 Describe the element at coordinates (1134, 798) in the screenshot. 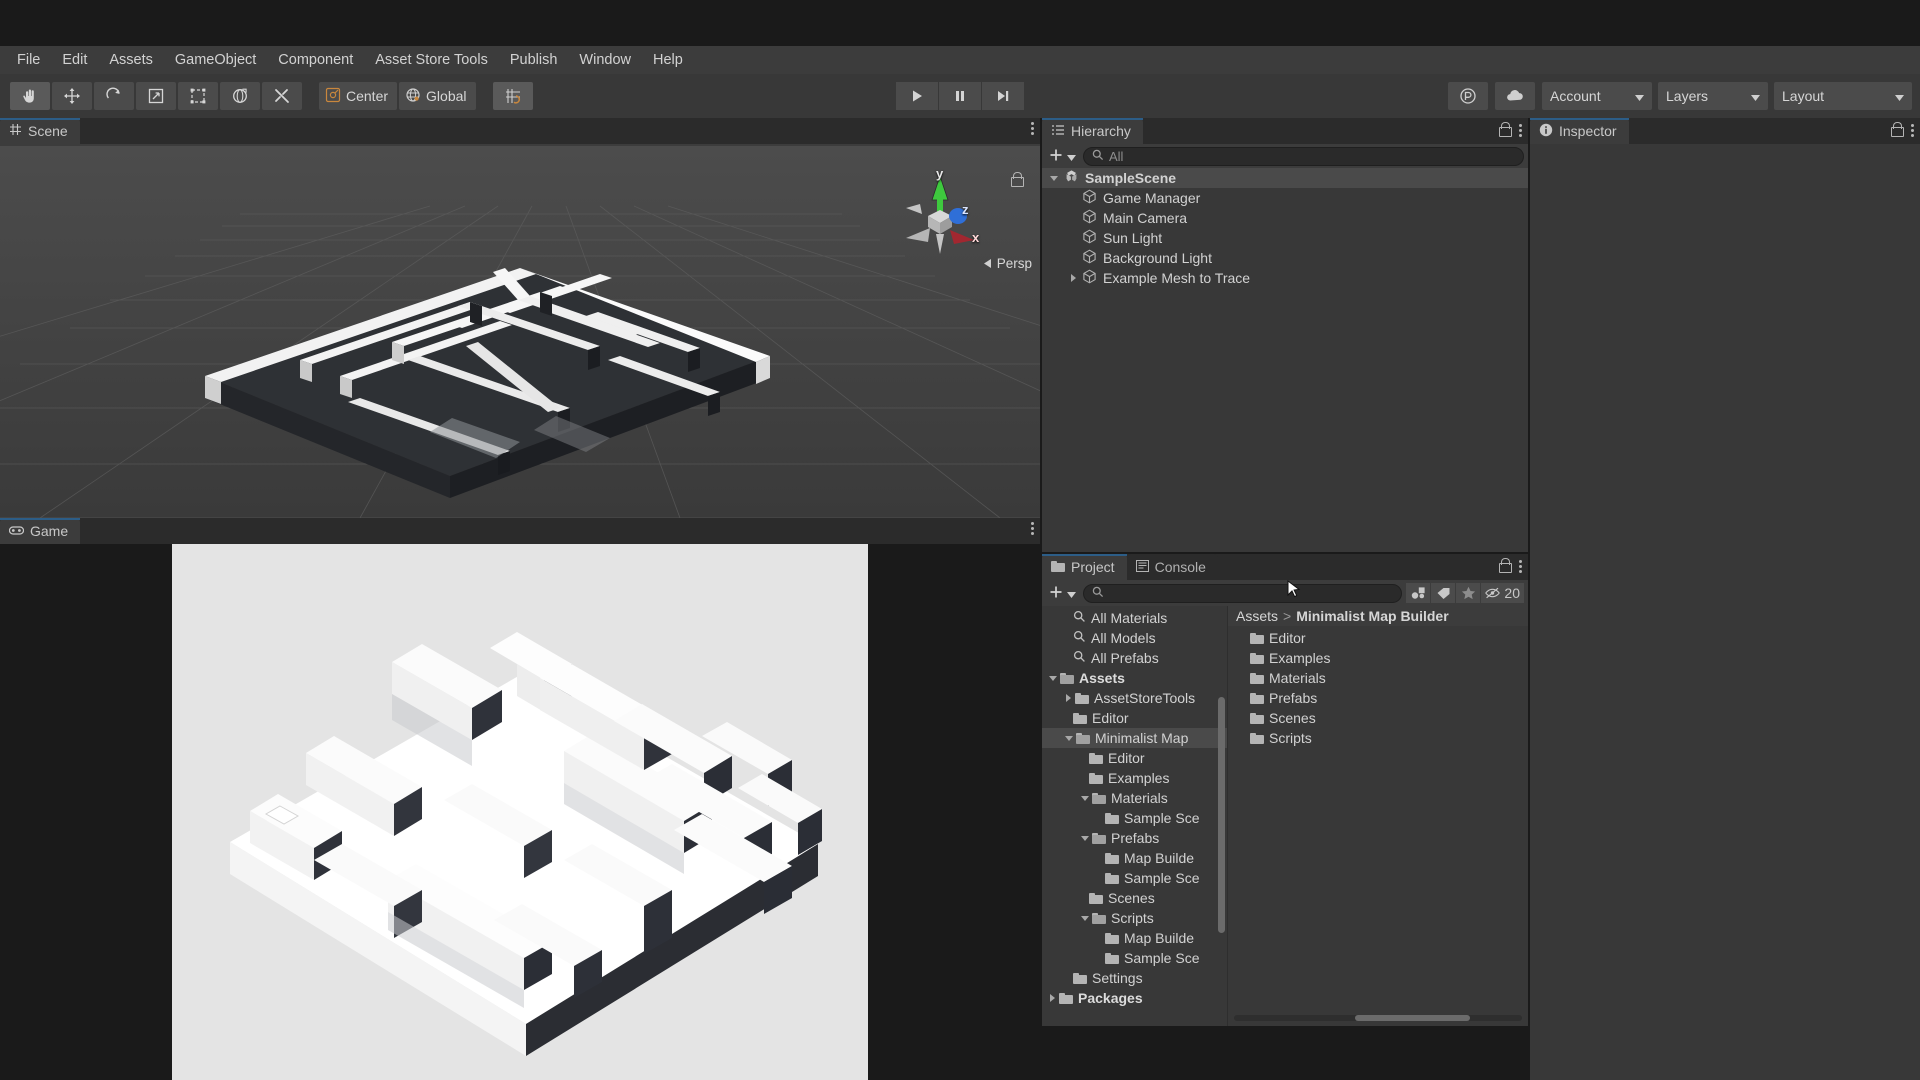

I see `project-tree-item-materials: Materials` at that location.